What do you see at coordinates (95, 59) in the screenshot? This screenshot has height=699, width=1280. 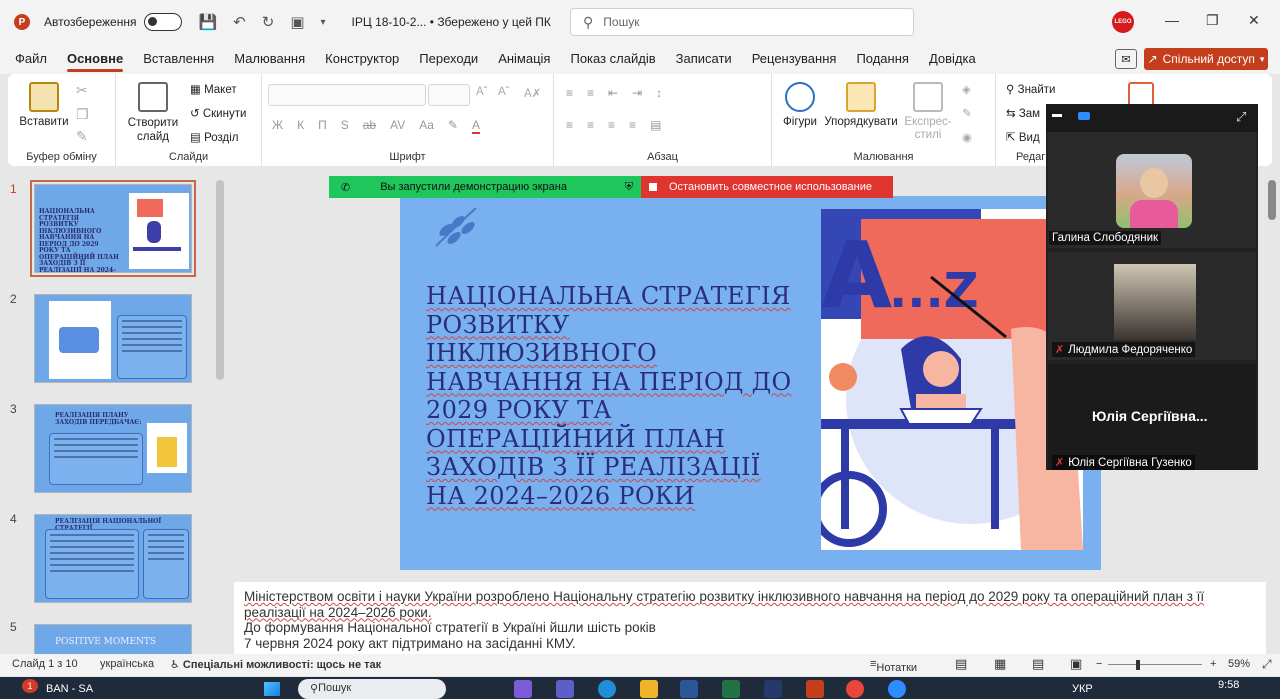 I see `tab-home: Основне` at bounding box center [95, 59].